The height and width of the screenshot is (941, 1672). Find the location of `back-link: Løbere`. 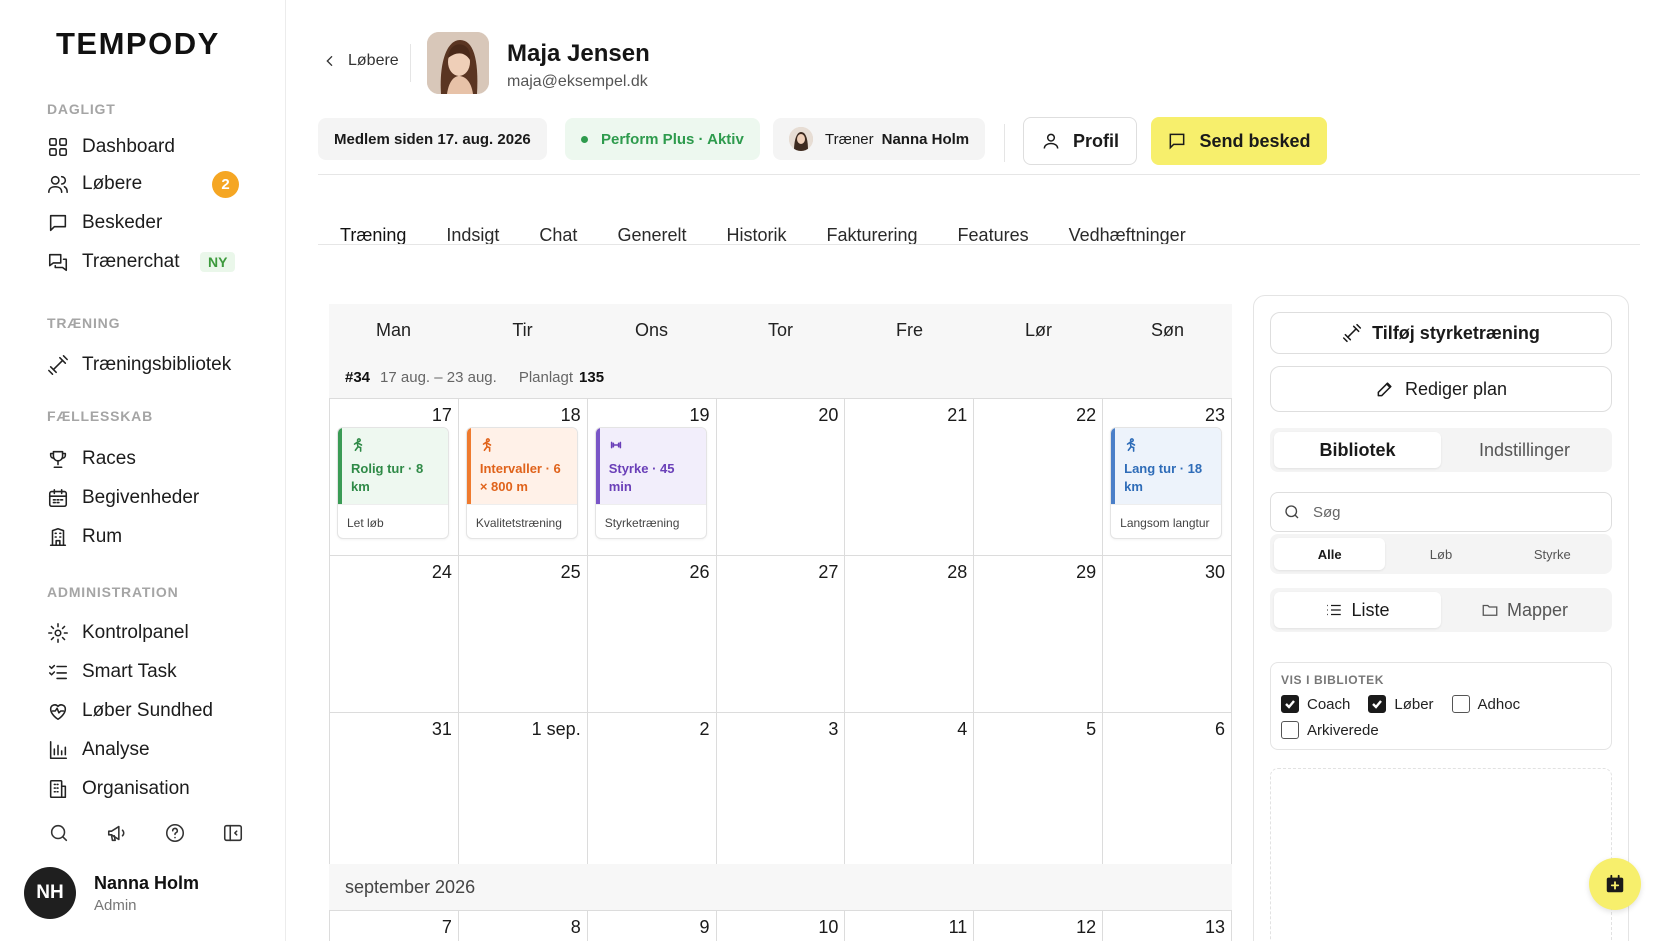

back-link: Løbere is located at coordinates (360, 61).